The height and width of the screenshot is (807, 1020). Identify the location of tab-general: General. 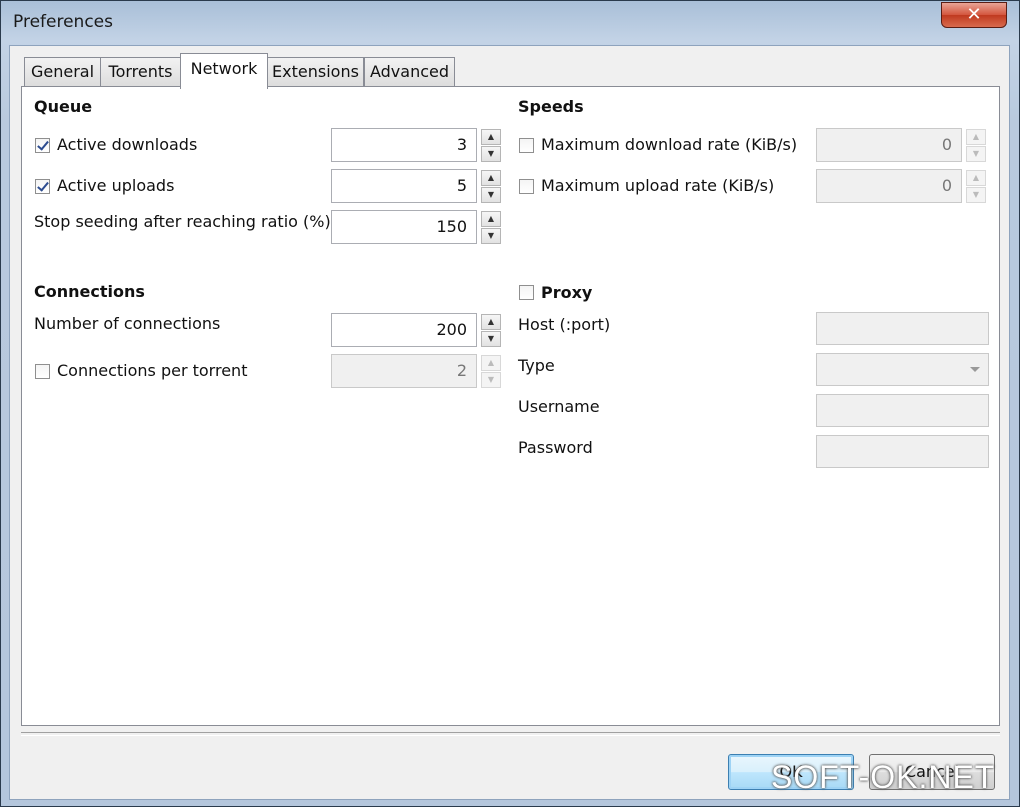
(62, 72).